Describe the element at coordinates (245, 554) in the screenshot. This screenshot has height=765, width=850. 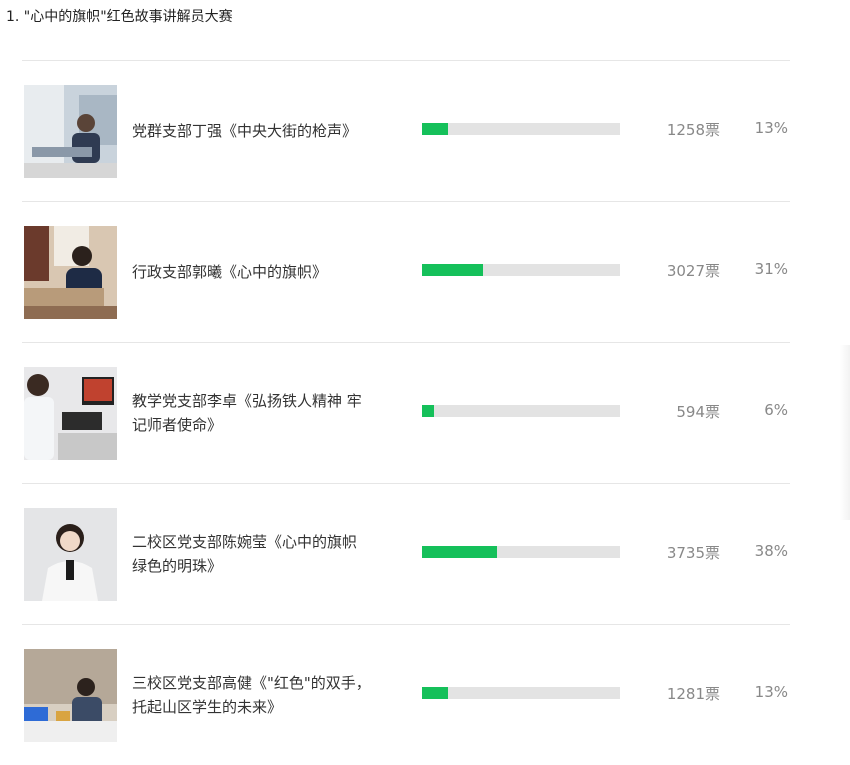
I see `candidate-name: 二校区党支部陈婉莹《心中的旗帜 绿色的明珠》` at that location.